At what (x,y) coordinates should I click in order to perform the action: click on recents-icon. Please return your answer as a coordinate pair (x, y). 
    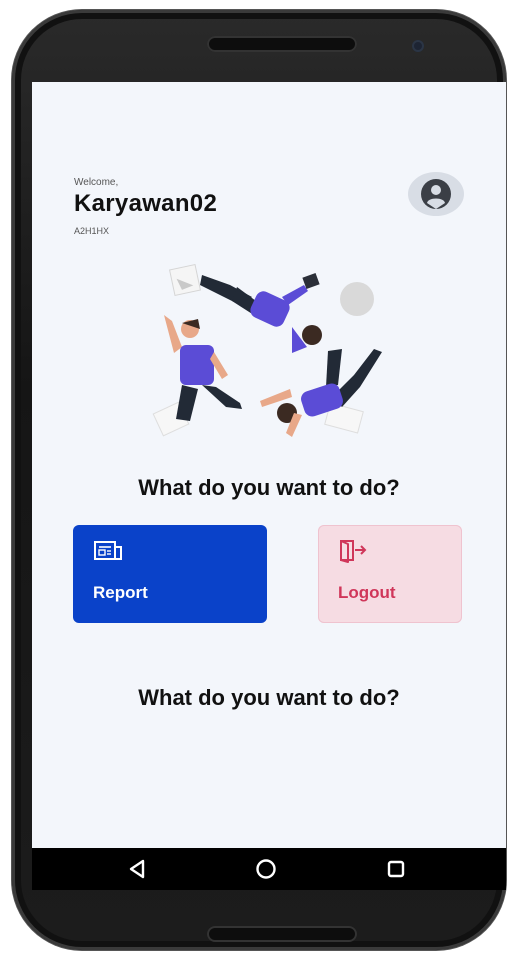
    Looking at the image, I should click on (396, 869).